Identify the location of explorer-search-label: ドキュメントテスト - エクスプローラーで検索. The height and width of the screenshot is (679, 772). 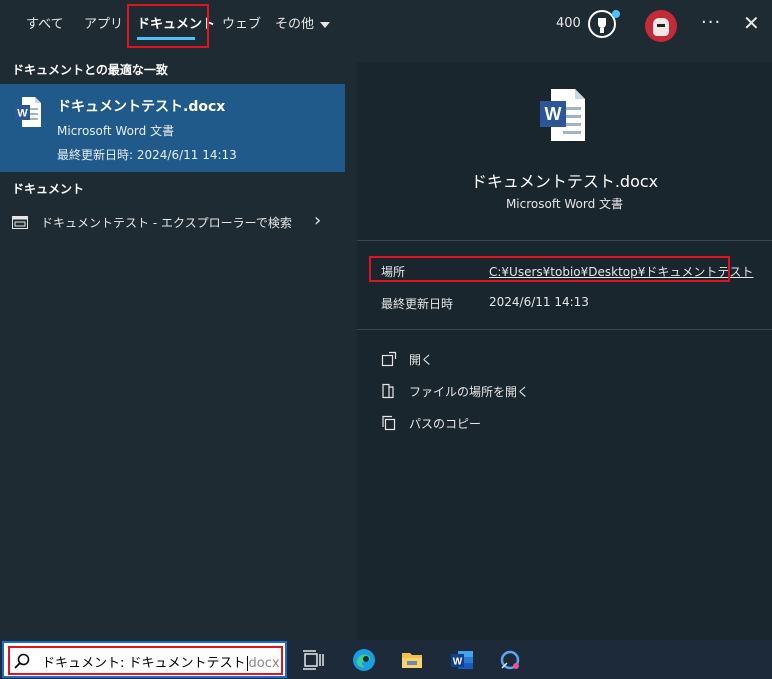
(166, 223).